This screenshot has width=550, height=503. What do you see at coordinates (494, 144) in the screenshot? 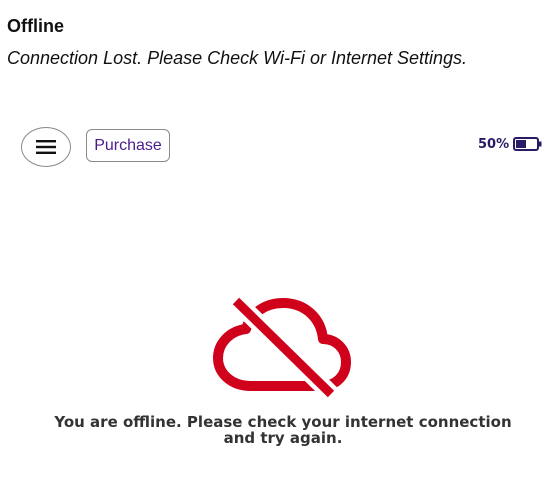
I see `battery-percentage: 50%` at bounding box center [494, 144].